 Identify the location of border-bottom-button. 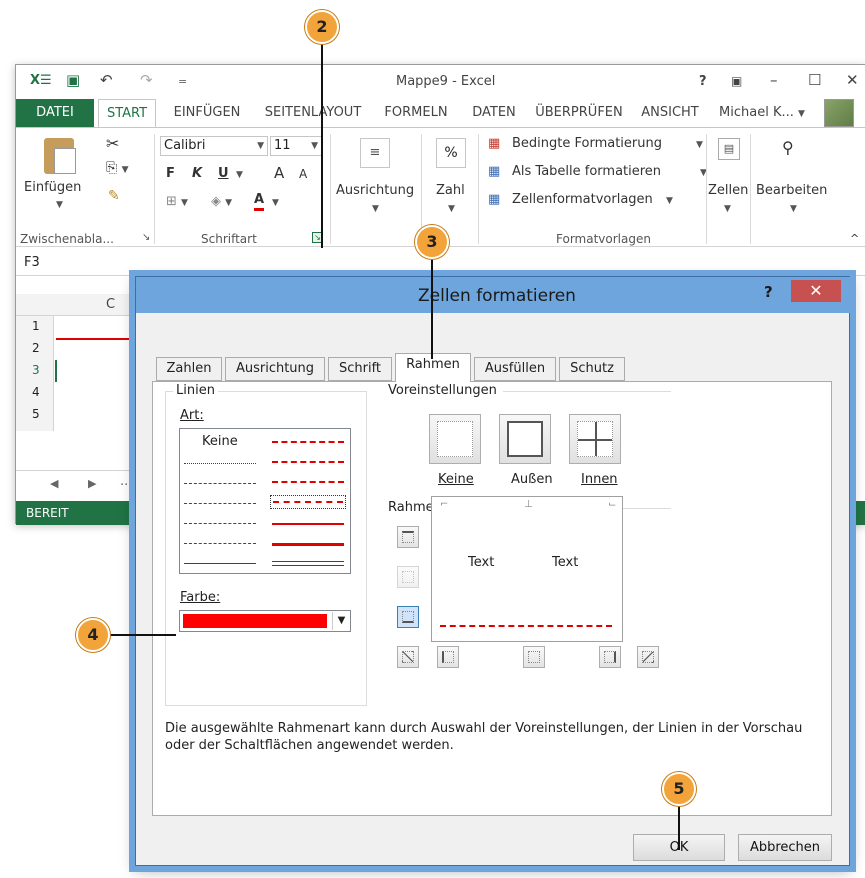
(408, 617).